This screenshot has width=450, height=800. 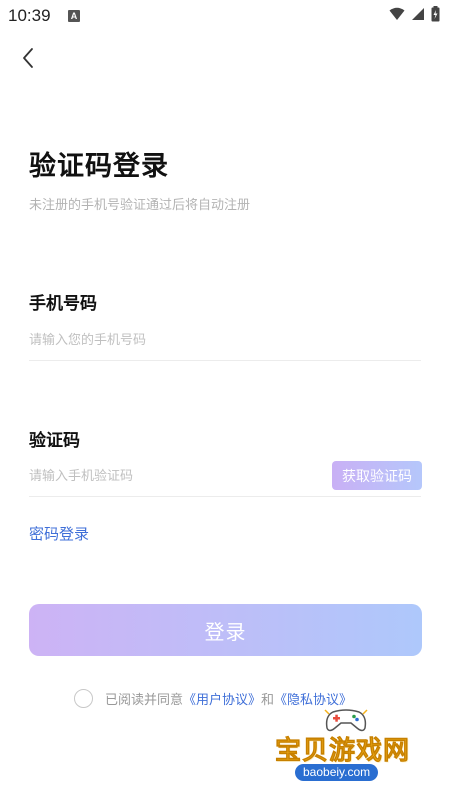 I want to click on status-bar: 10:39 A, so click(x=225, y=16).